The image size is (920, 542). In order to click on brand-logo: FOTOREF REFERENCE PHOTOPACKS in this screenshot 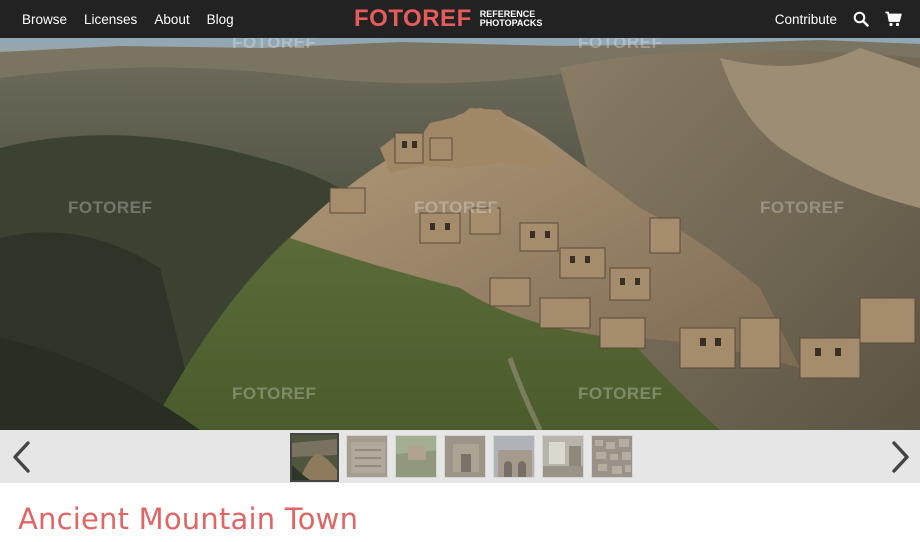, I will do `click(448, 19)`.